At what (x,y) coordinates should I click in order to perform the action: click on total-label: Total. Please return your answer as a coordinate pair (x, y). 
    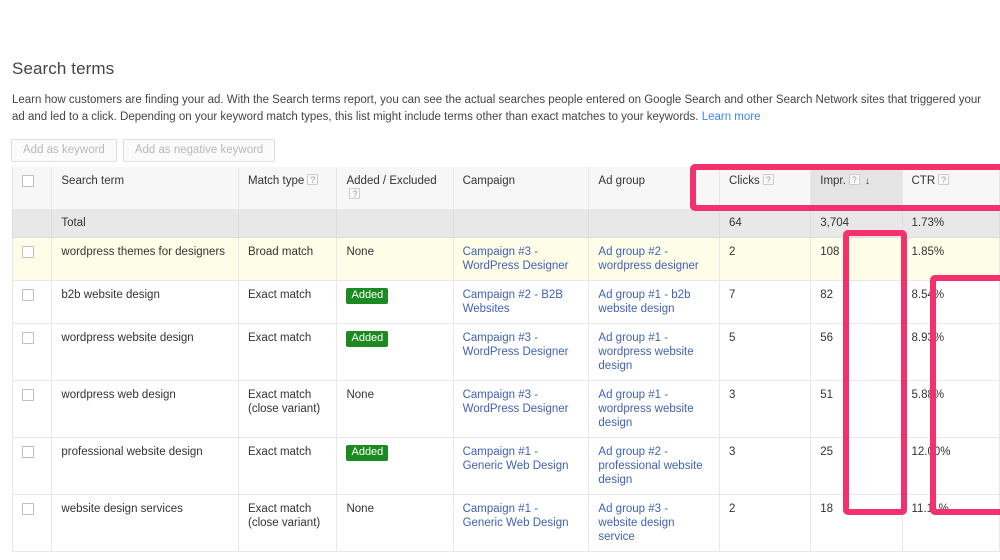
    Looking at the image, I should click on (145, 223).